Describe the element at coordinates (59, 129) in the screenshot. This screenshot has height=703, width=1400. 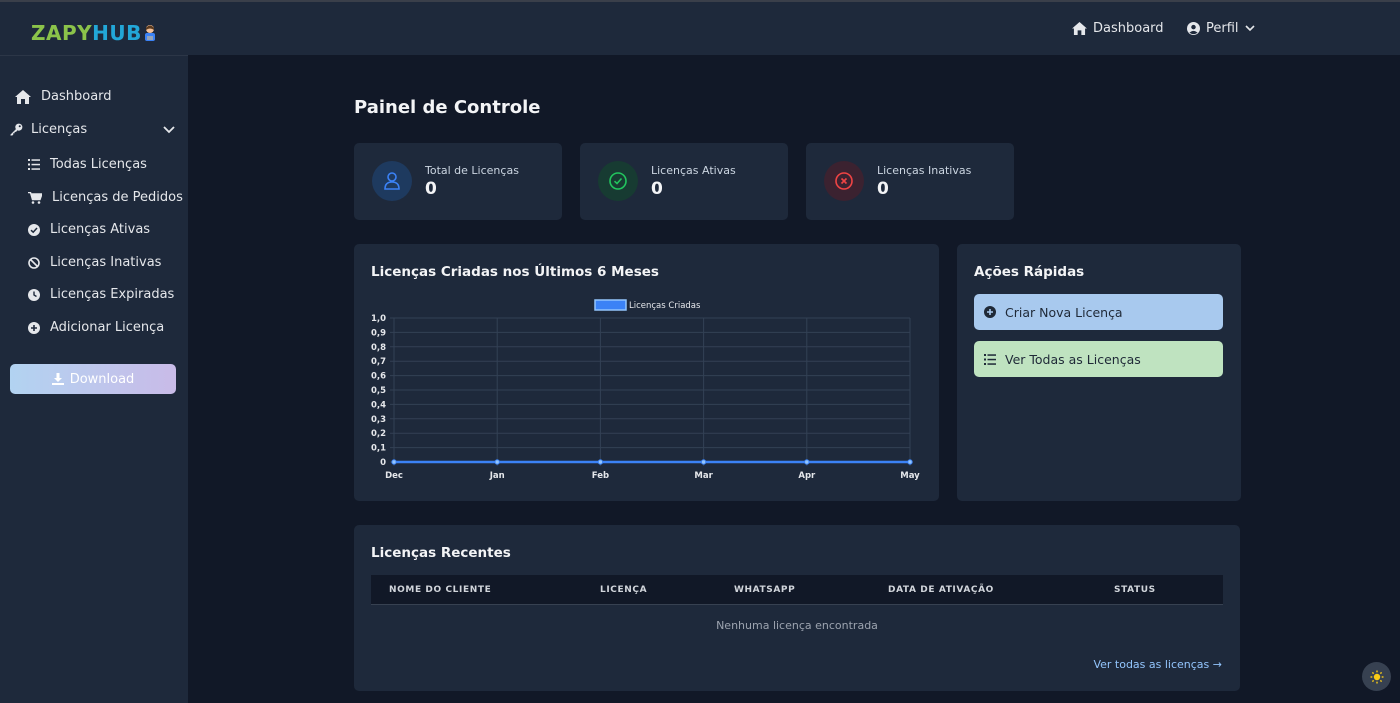
I see `sidebar-item-label: Licenças` at that location.